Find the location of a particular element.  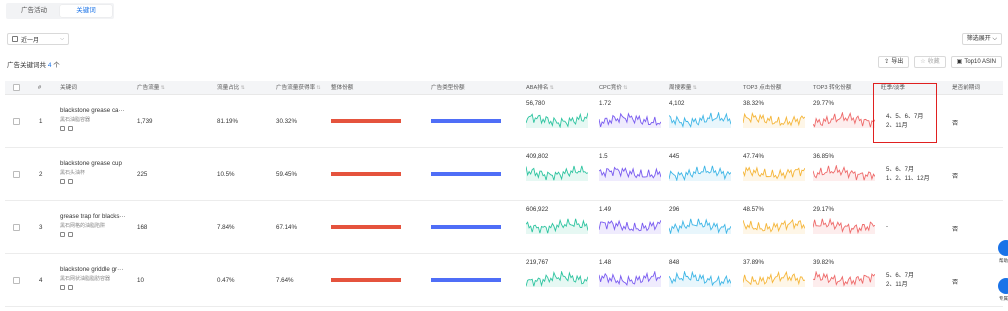

aba-rank: 409,802 is located at coordinates (537, 156).